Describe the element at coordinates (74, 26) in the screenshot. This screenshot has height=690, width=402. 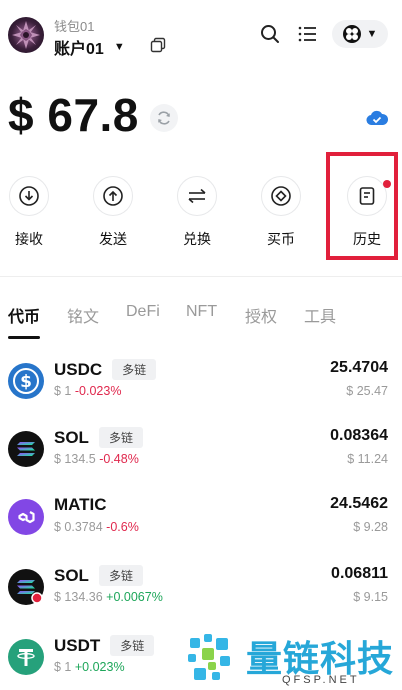
I see `wallet-name: 钱包01` at that location.